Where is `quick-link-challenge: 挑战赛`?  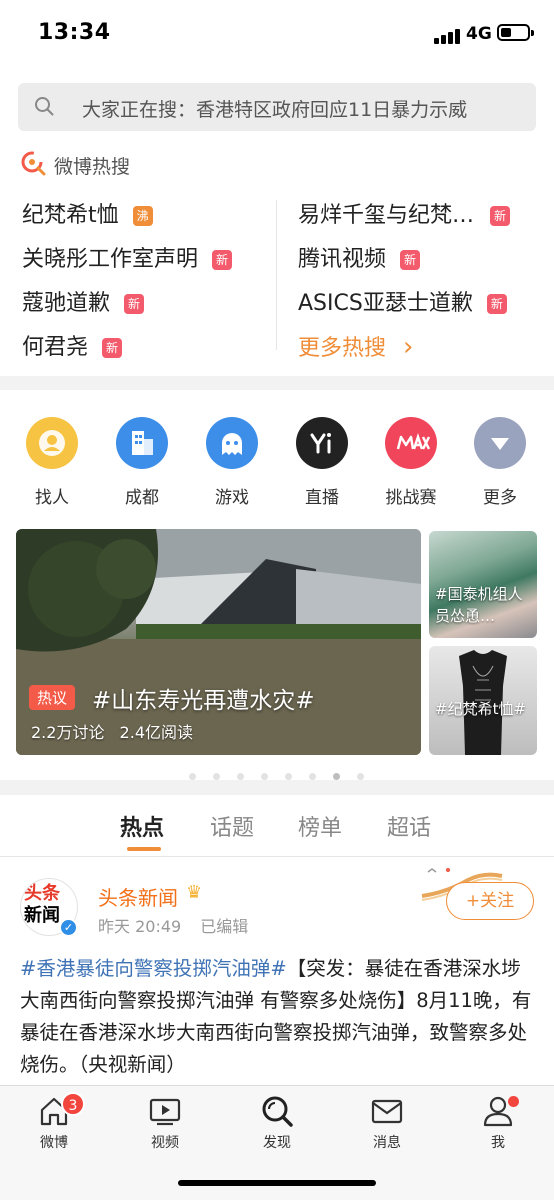
quick-link-challenge: 挑战赛 is located at coordinates (411, 462).